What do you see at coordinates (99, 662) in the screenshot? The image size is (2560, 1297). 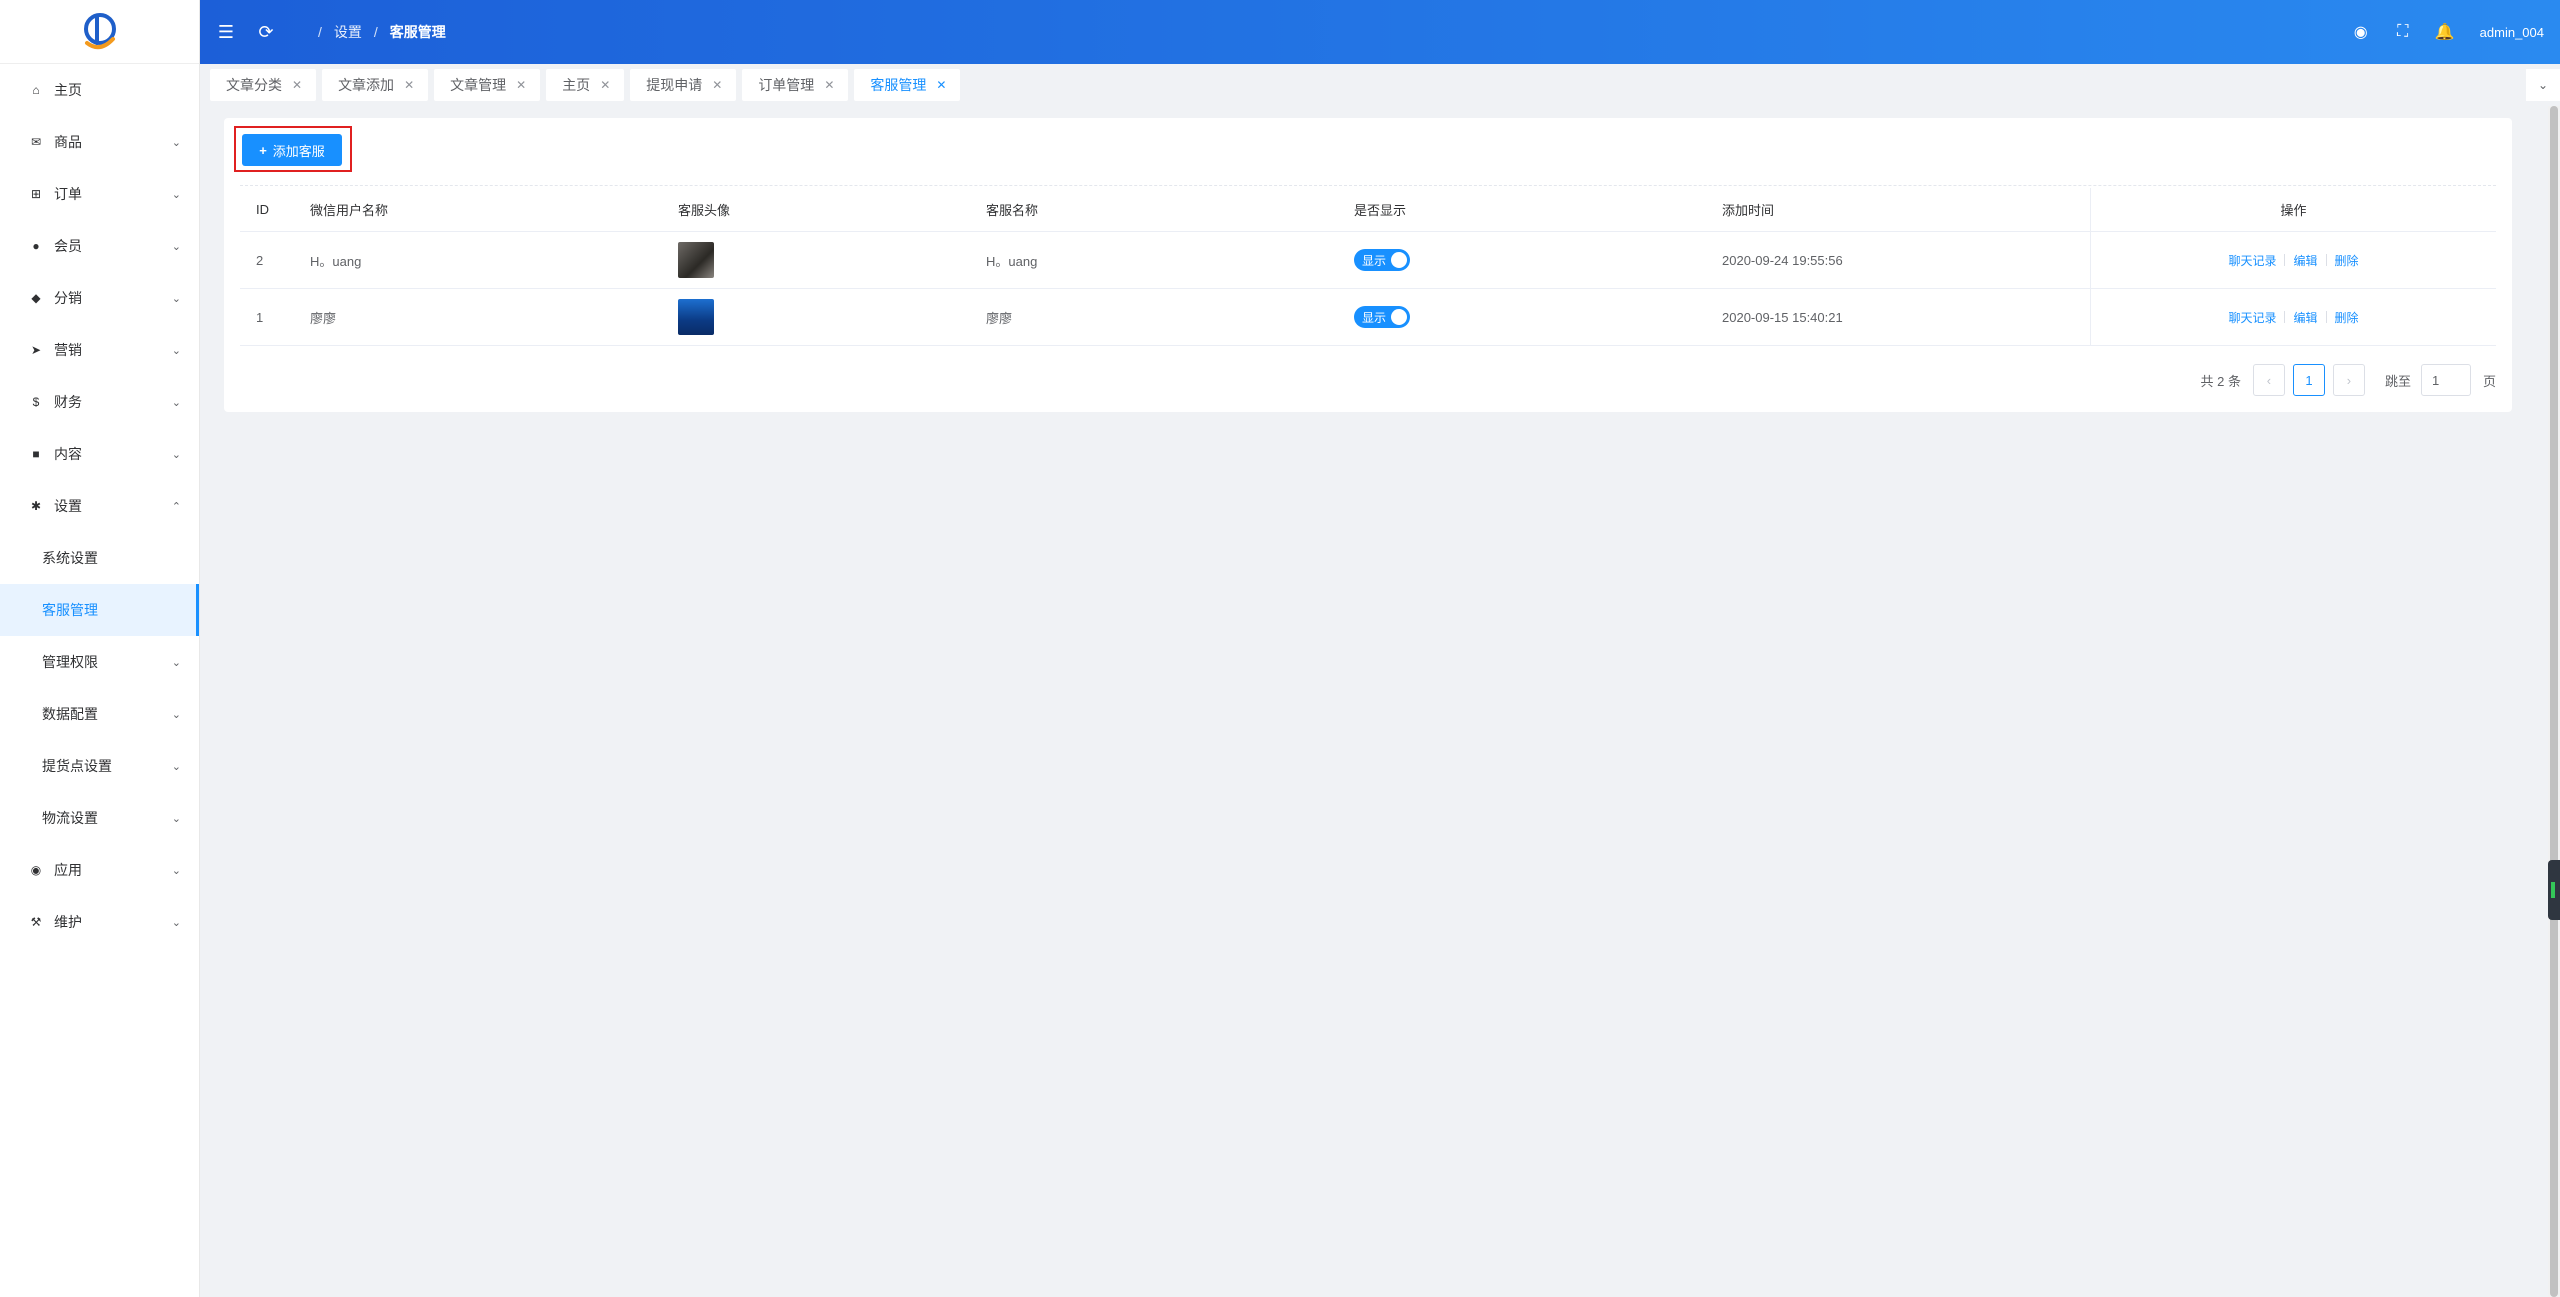 I see `sidebar-subitem-permissions: 管理权限 ⌄` at bounding box center [99, 662].